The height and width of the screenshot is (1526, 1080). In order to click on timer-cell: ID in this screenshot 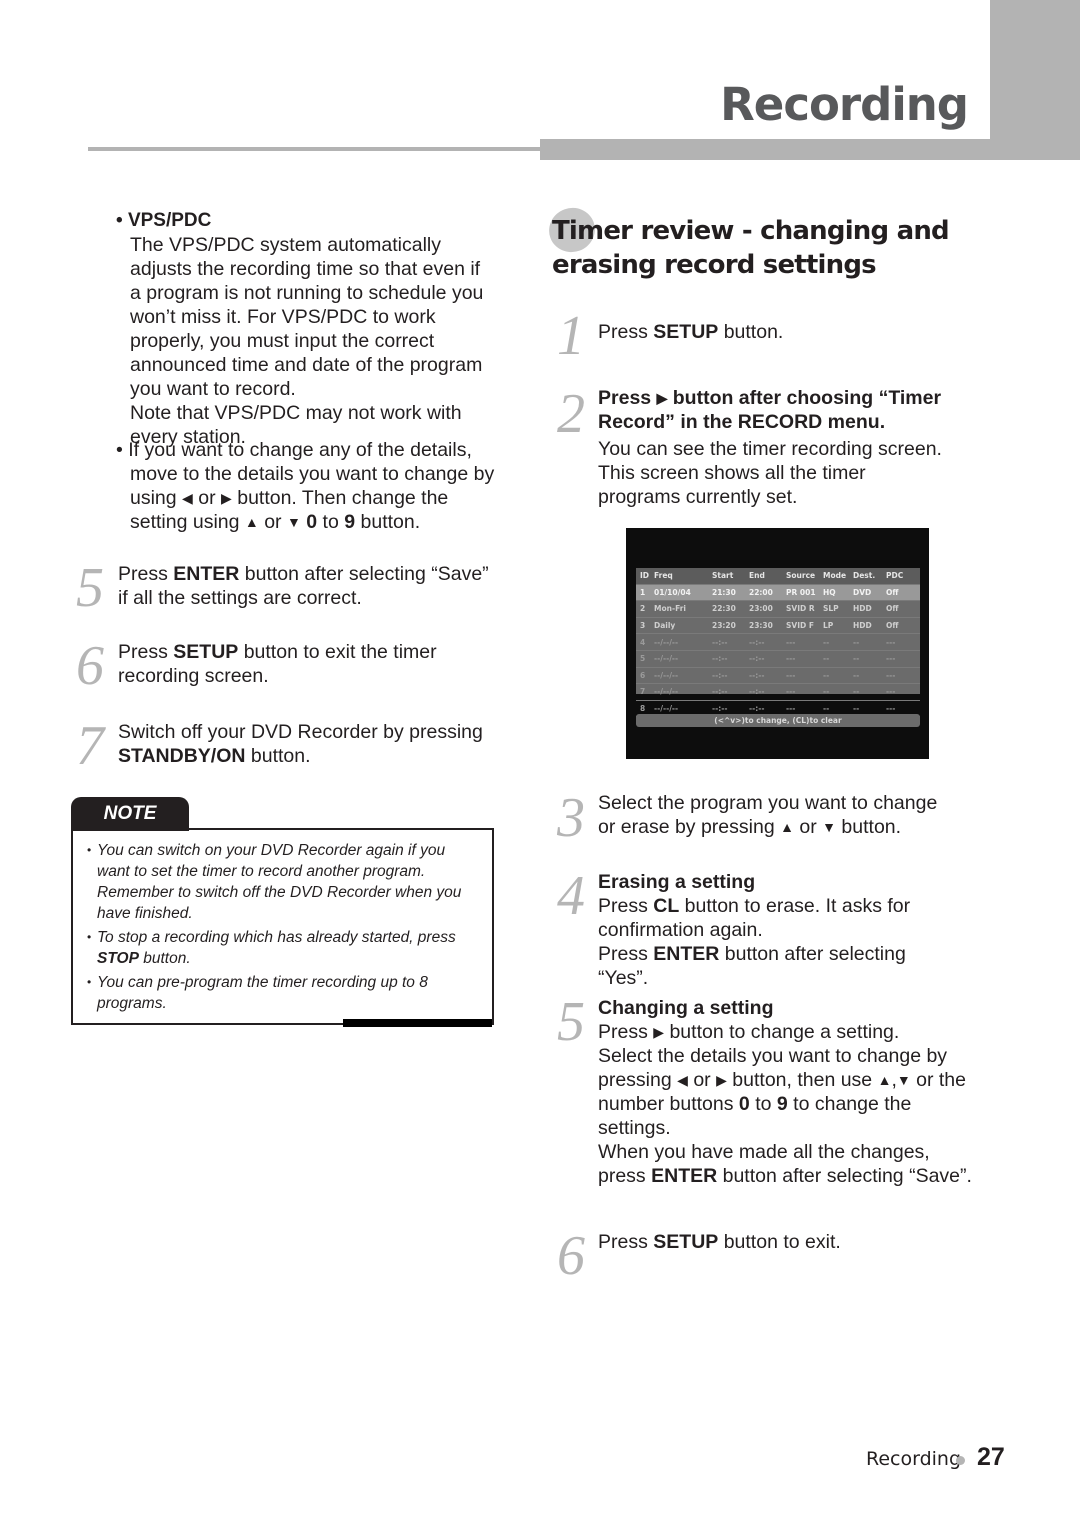, I will do `click(645, 576)`.